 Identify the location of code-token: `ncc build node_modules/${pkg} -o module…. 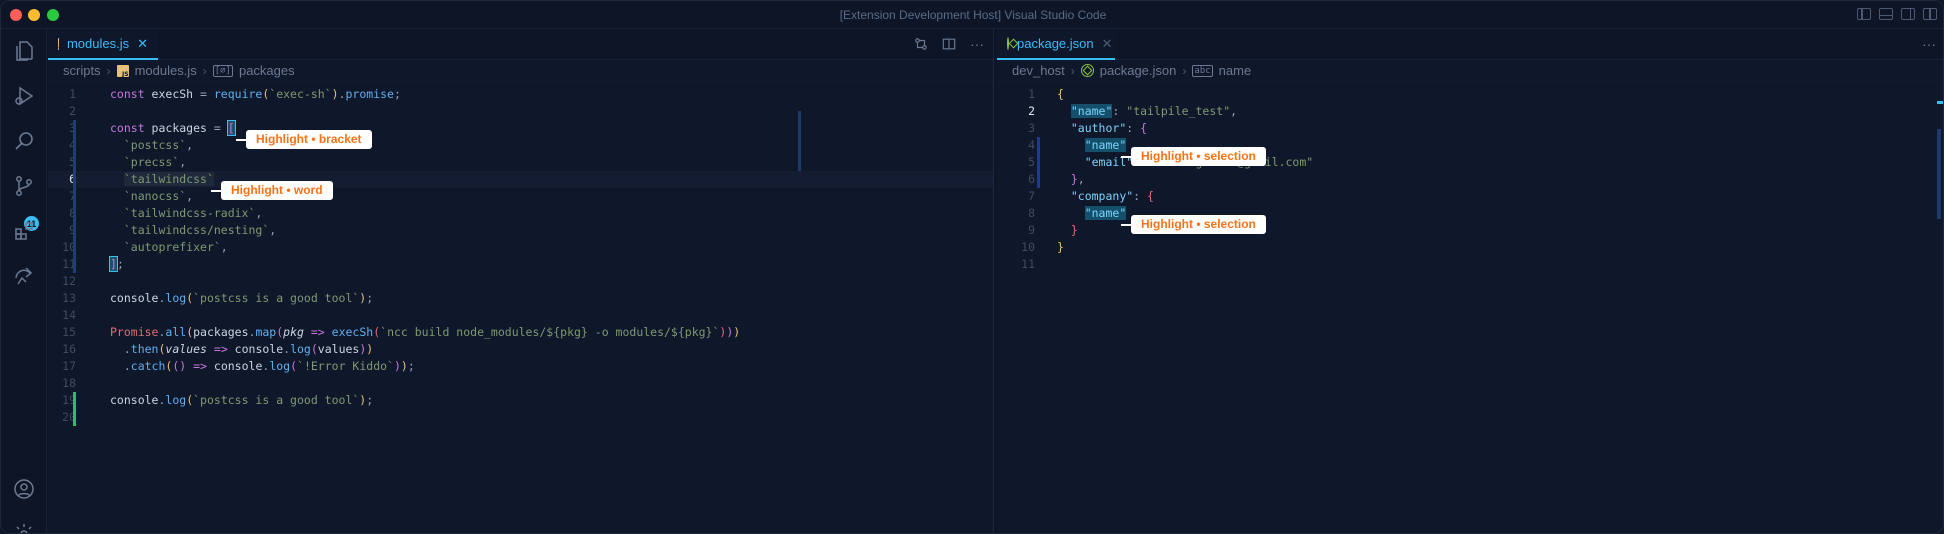
(550, 332).